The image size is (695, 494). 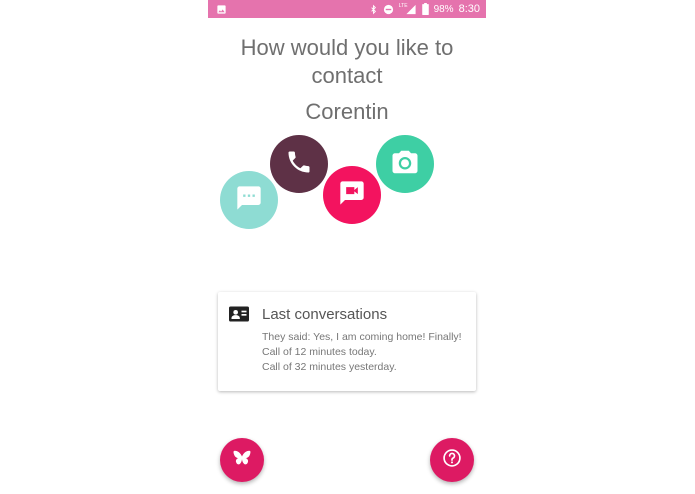 I want to click on headline-line2: contact, so click(x=347, y=75).